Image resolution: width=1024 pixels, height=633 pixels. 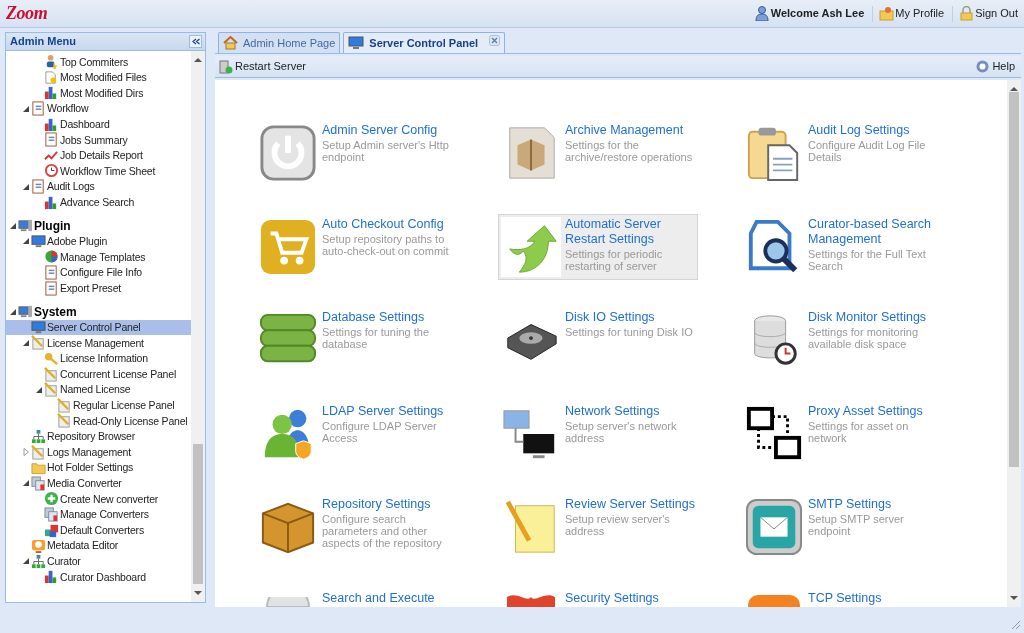 I want to click on card-title: Disk IO Settings, so click(x=630, y=318).